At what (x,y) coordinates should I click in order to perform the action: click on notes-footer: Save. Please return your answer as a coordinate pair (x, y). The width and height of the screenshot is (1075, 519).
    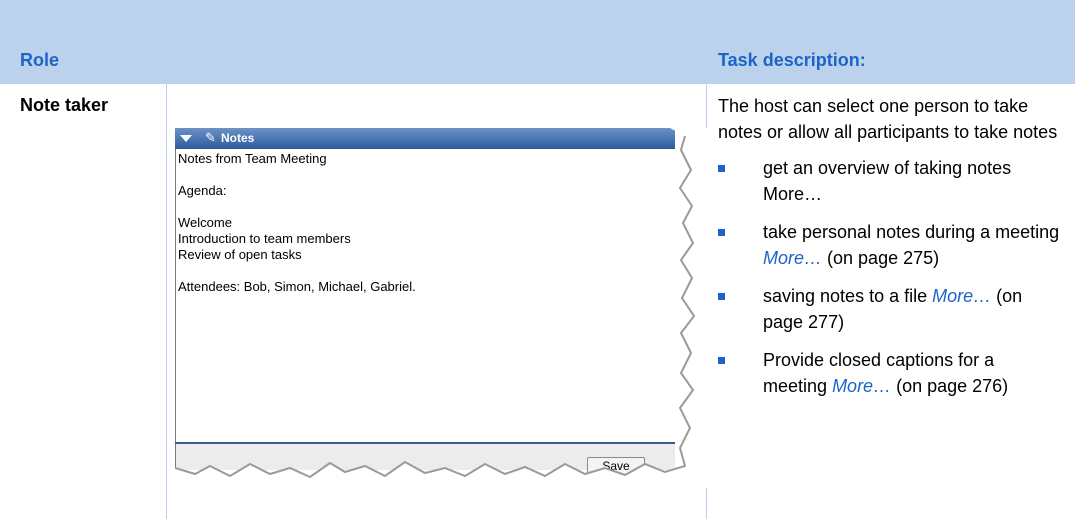
    Looking at the image, I should click on (425, 459).